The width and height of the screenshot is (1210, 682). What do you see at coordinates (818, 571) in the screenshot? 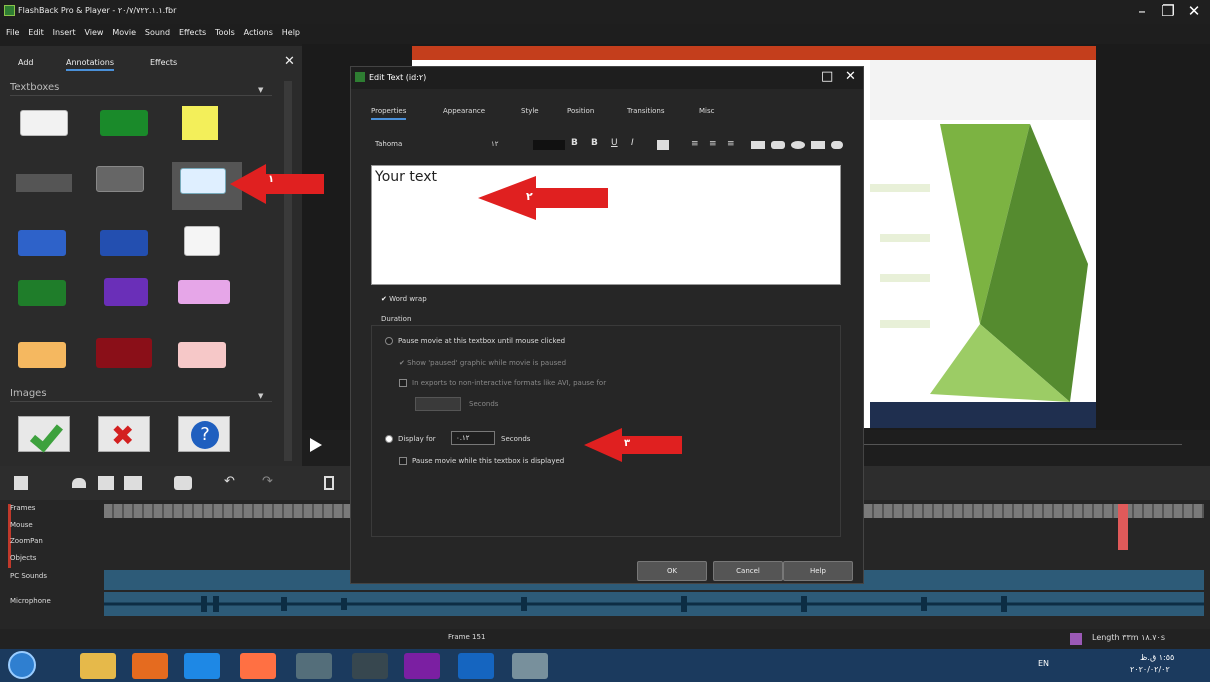
I see `help-button: Help` at bounding box center [818, 571].